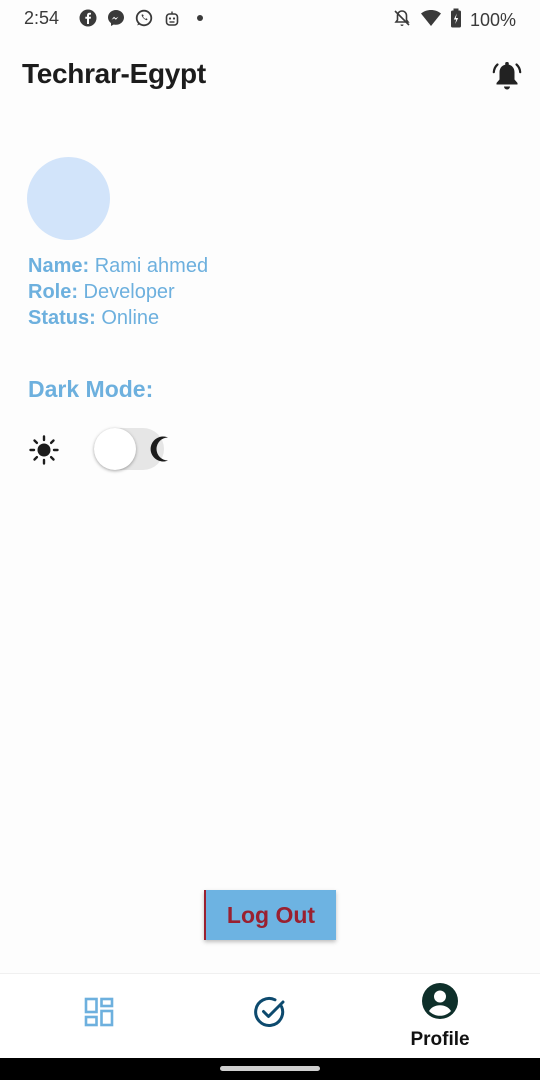 This screenshot has height=1080, width=540. I want to click on dot-icon, so click(200, 18).